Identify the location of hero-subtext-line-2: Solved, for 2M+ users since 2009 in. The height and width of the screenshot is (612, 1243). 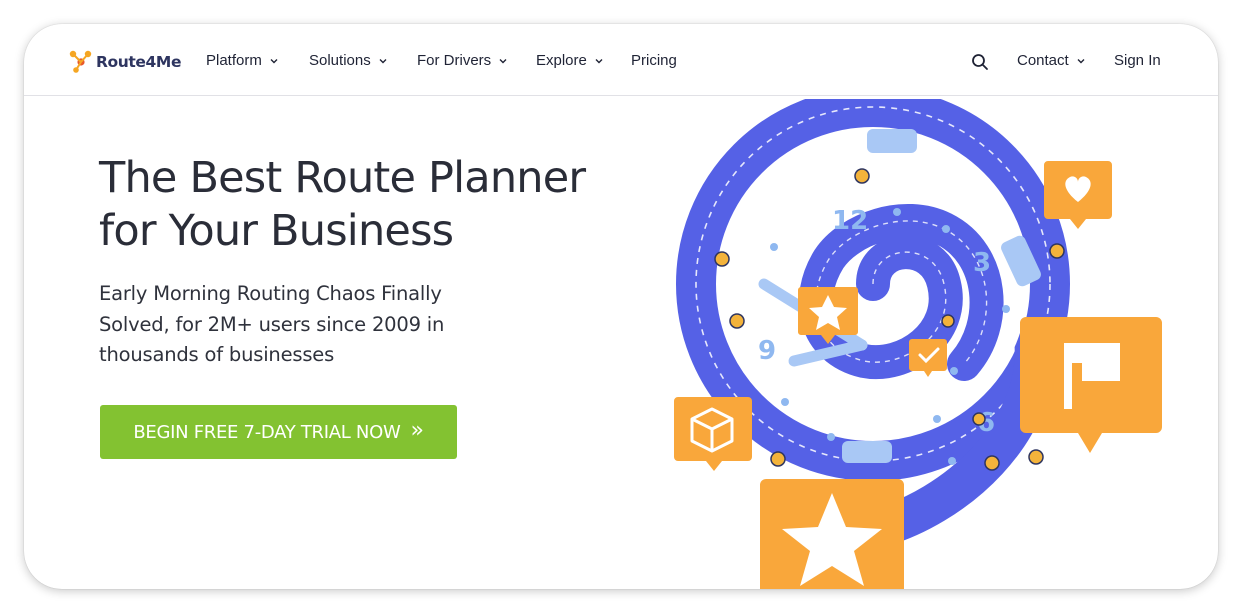
(272, 324).